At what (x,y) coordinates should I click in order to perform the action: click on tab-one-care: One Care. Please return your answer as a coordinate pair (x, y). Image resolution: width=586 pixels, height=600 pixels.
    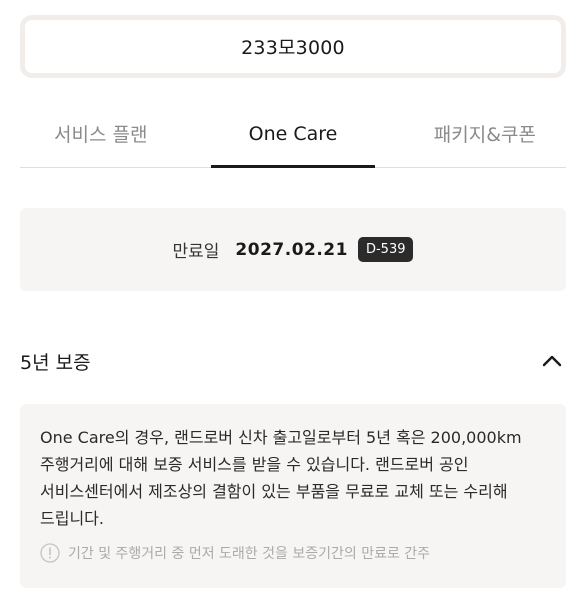
    Looking at the image, I should click on (293, 137).